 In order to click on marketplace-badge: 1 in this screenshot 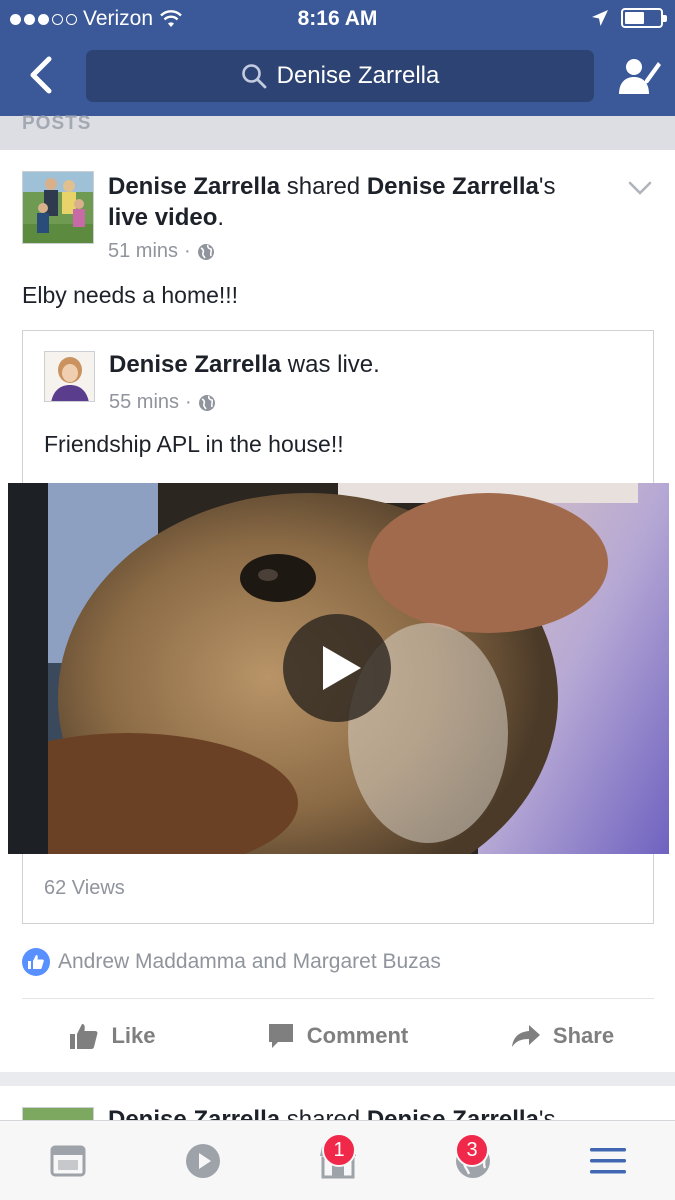, I will do `click(339, 1150)`.